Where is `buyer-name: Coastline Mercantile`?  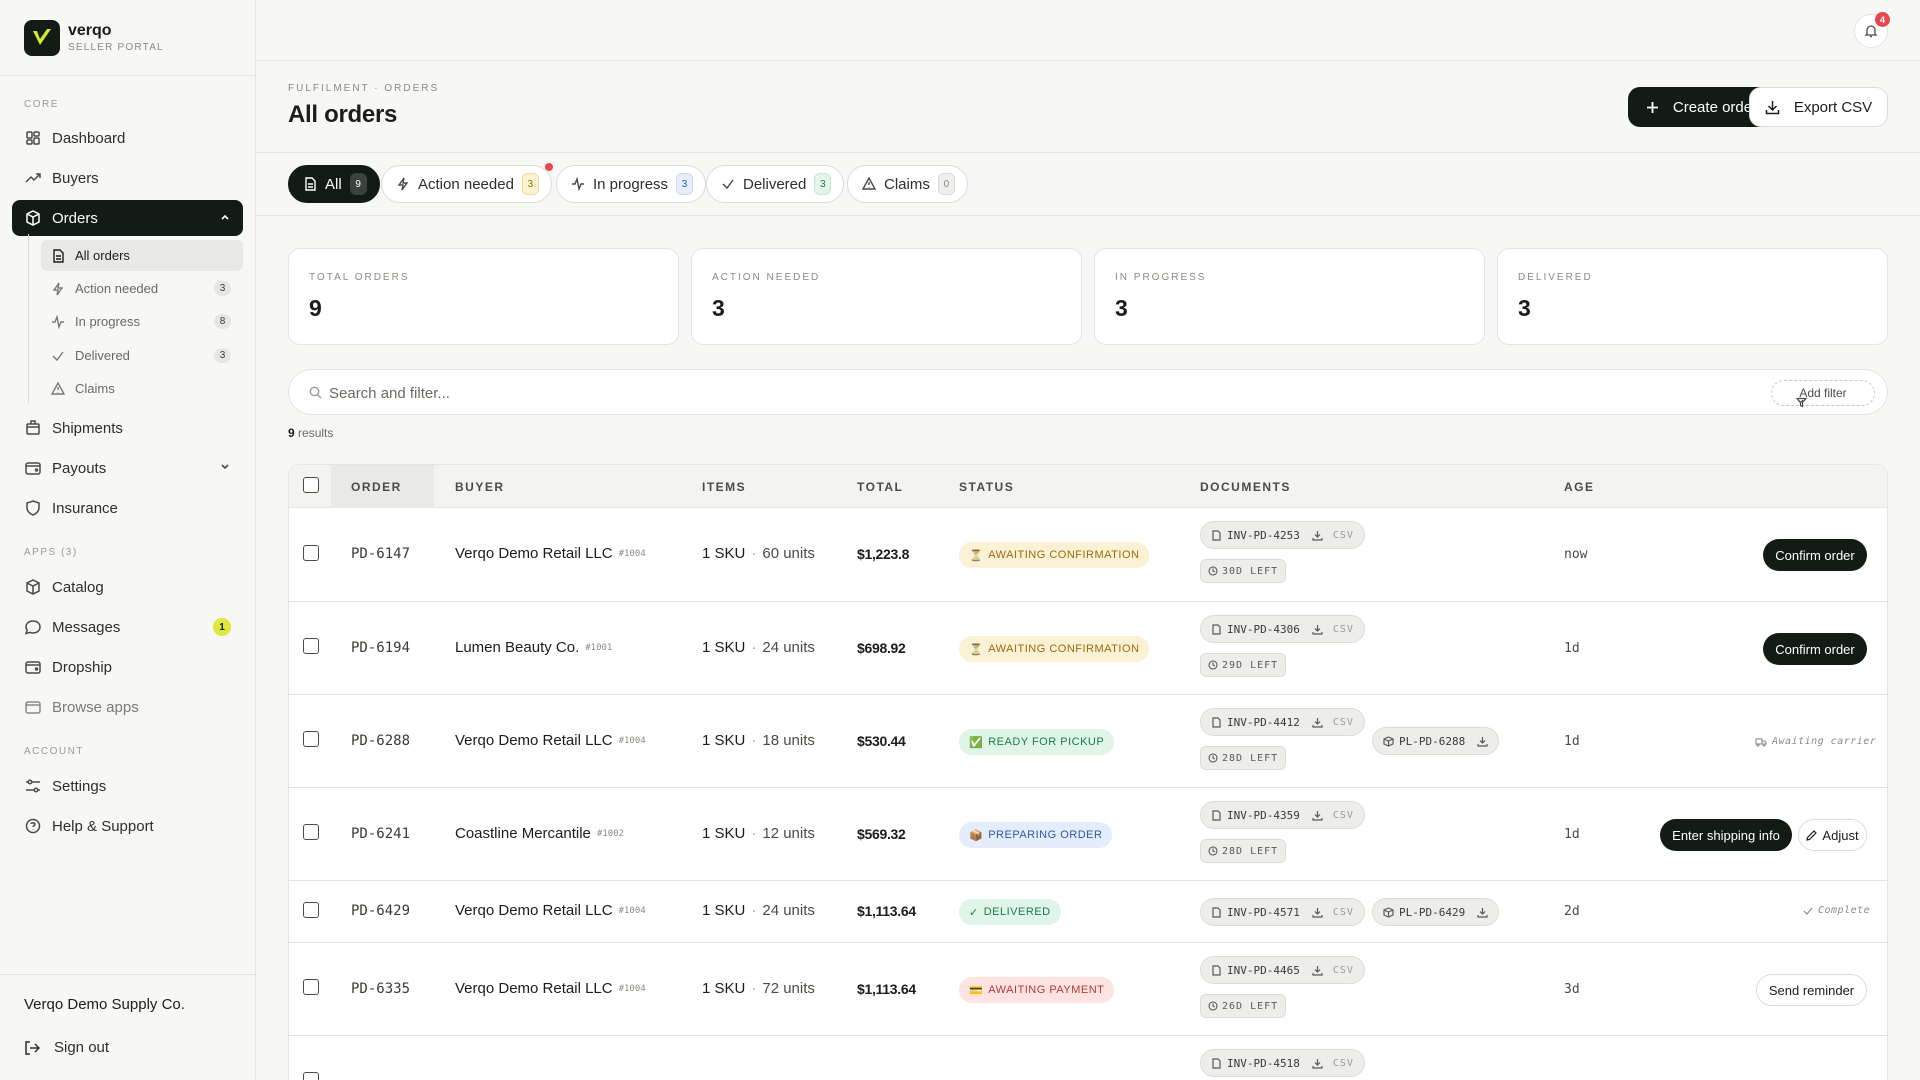 buyer-name: Coastline Mercantile is located at coordinates (523, 833).